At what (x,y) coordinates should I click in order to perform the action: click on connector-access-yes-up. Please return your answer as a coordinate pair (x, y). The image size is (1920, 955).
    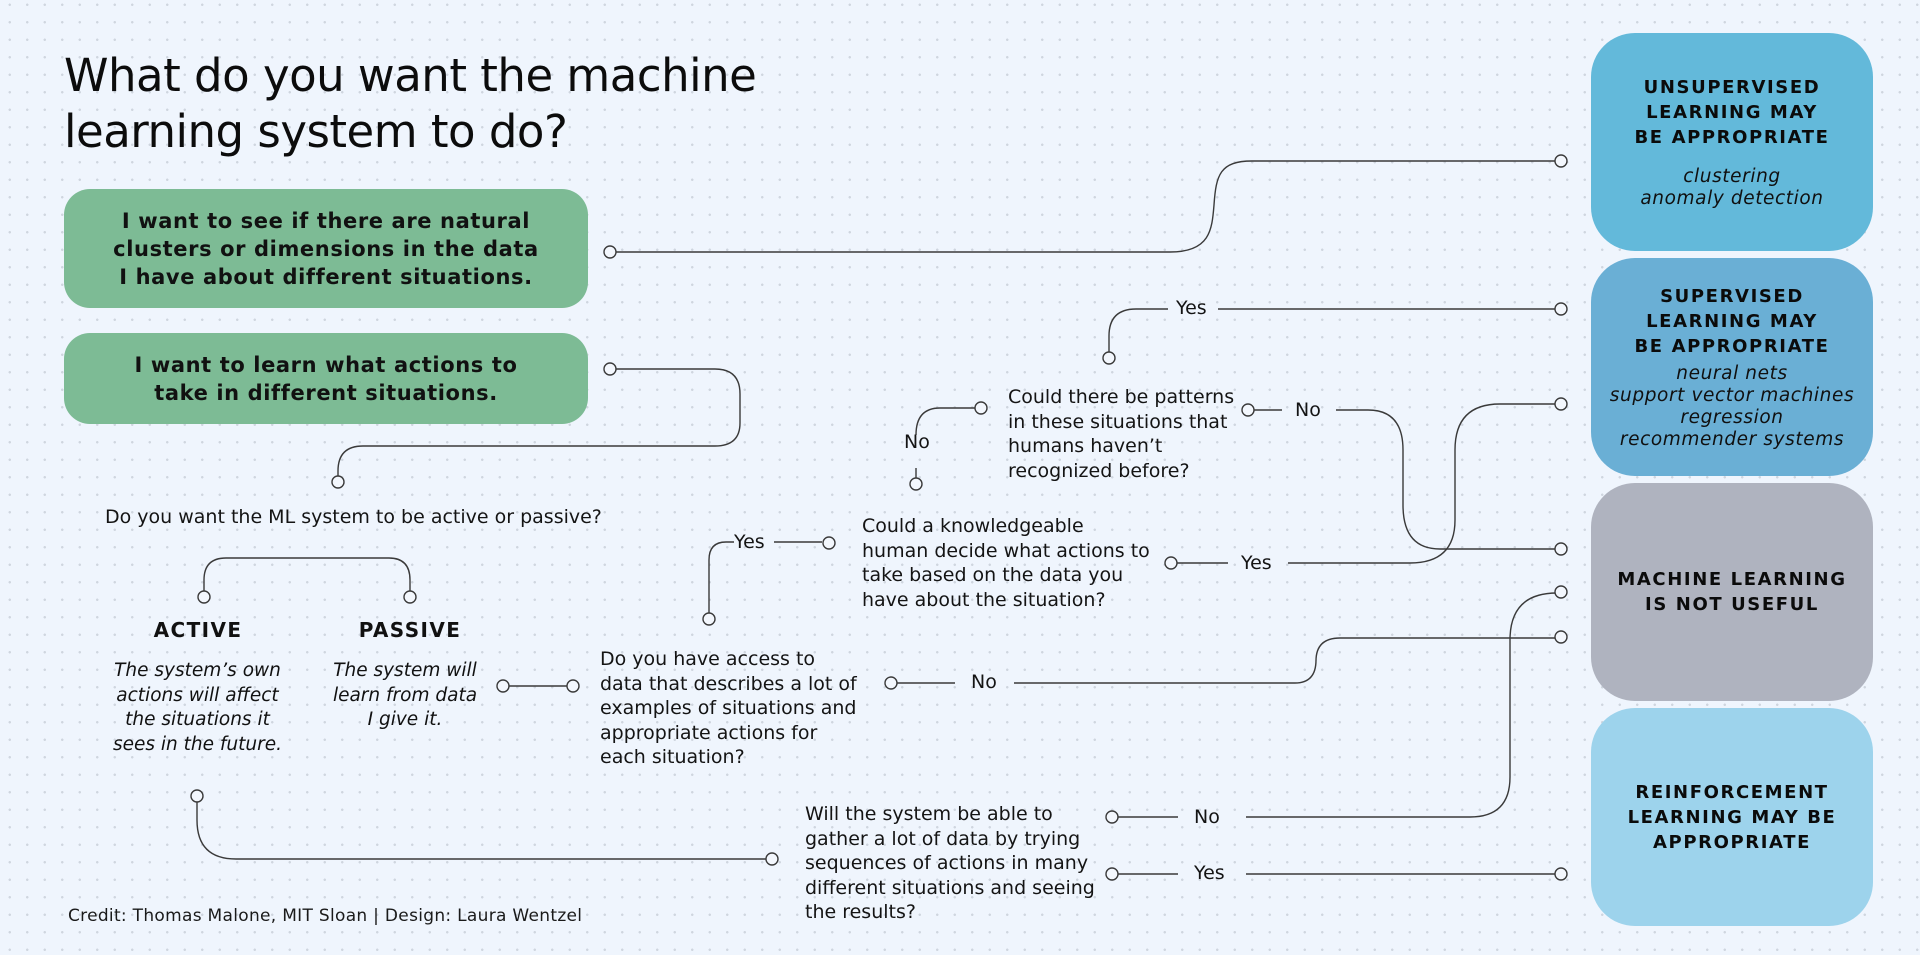
    Looking at the image, I should click on (721, 579).